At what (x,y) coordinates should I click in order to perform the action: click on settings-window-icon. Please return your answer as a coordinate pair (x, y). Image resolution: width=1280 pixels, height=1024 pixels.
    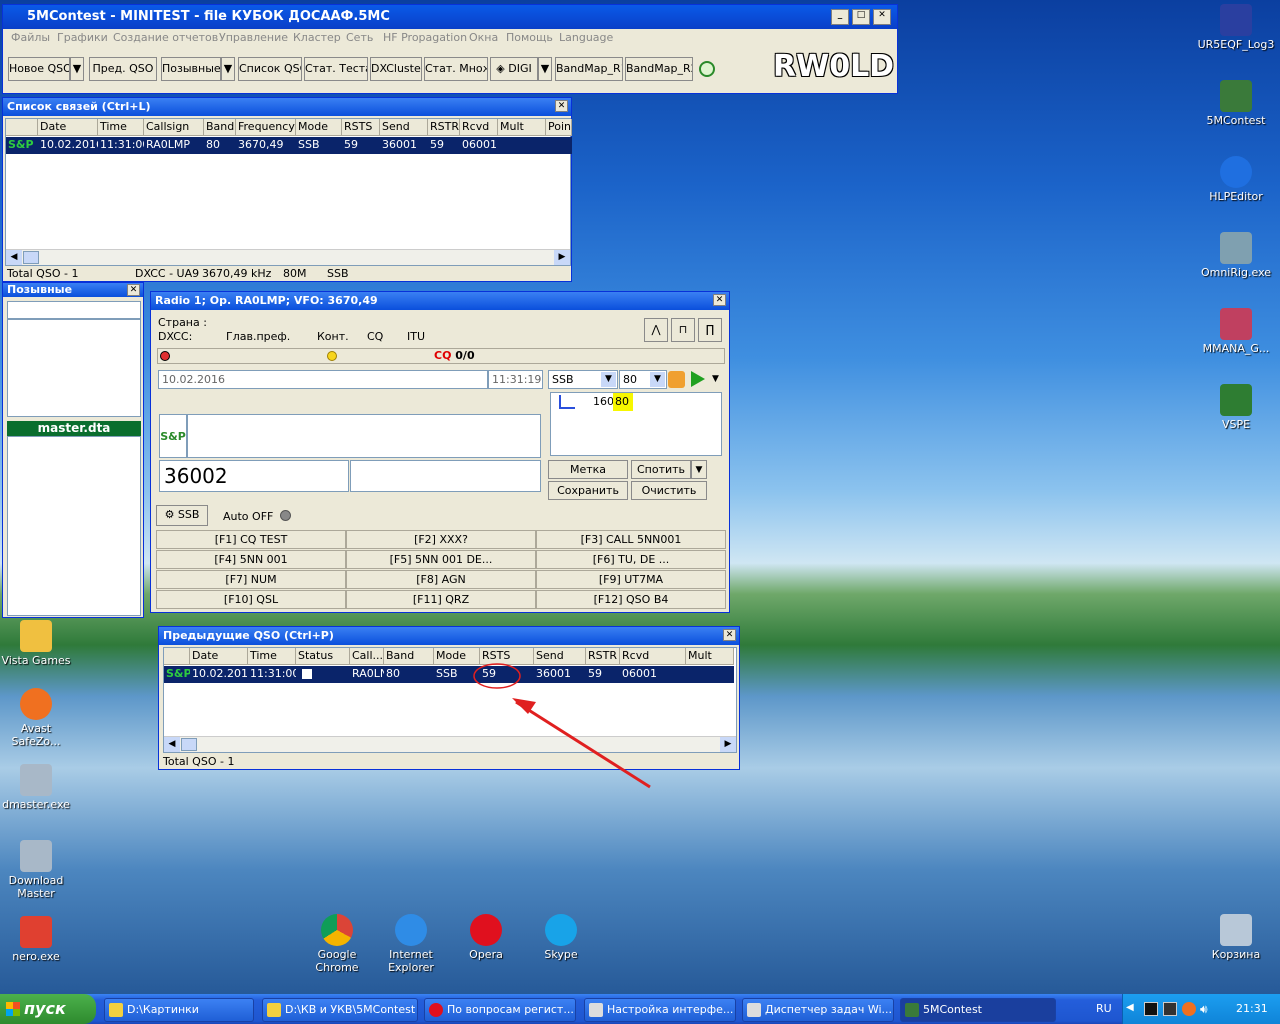
    Looking at the image, I should click on (596, 1010).